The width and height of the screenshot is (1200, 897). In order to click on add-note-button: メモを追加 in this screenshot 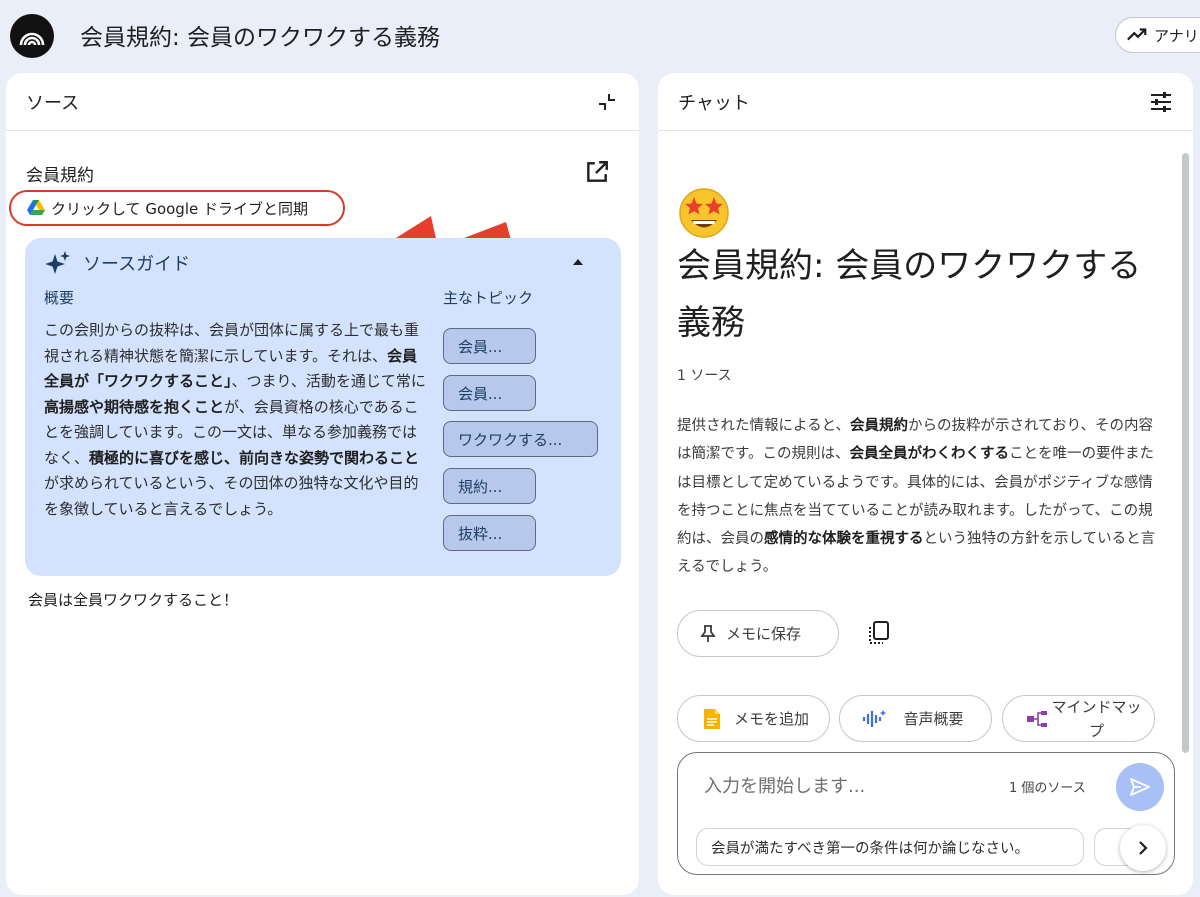, I will do `click(753, 718)`.